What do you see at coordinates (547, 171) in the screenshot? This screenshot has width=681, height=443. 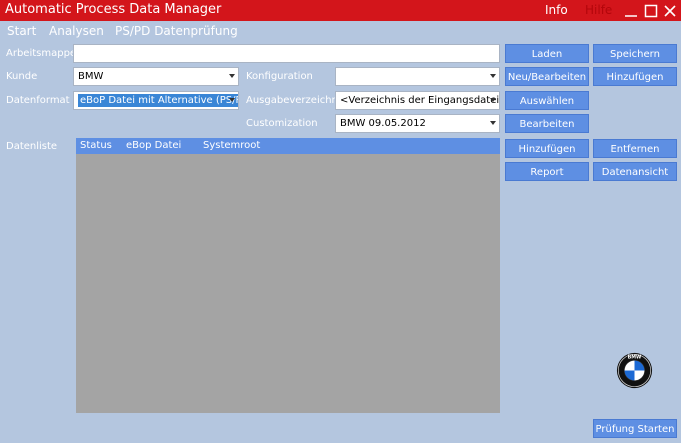 I see `report-button: Report` at bounding box center [547, 171].